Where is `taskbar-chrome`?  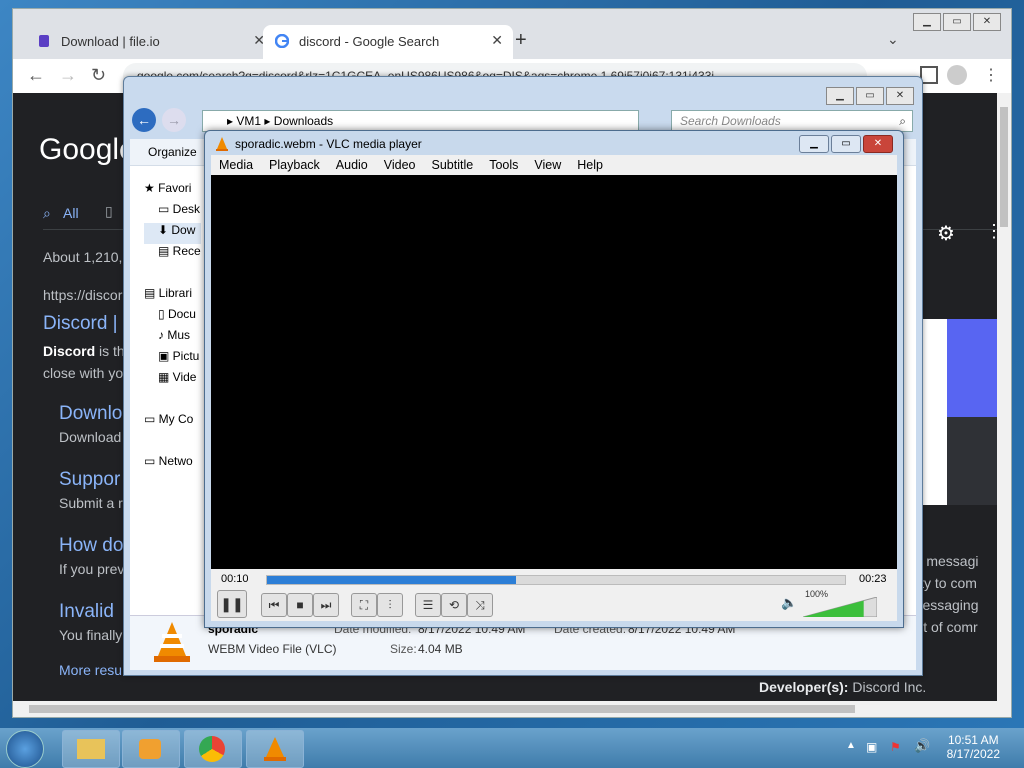
taskbar-chrome is located at coordinates (213, 749).